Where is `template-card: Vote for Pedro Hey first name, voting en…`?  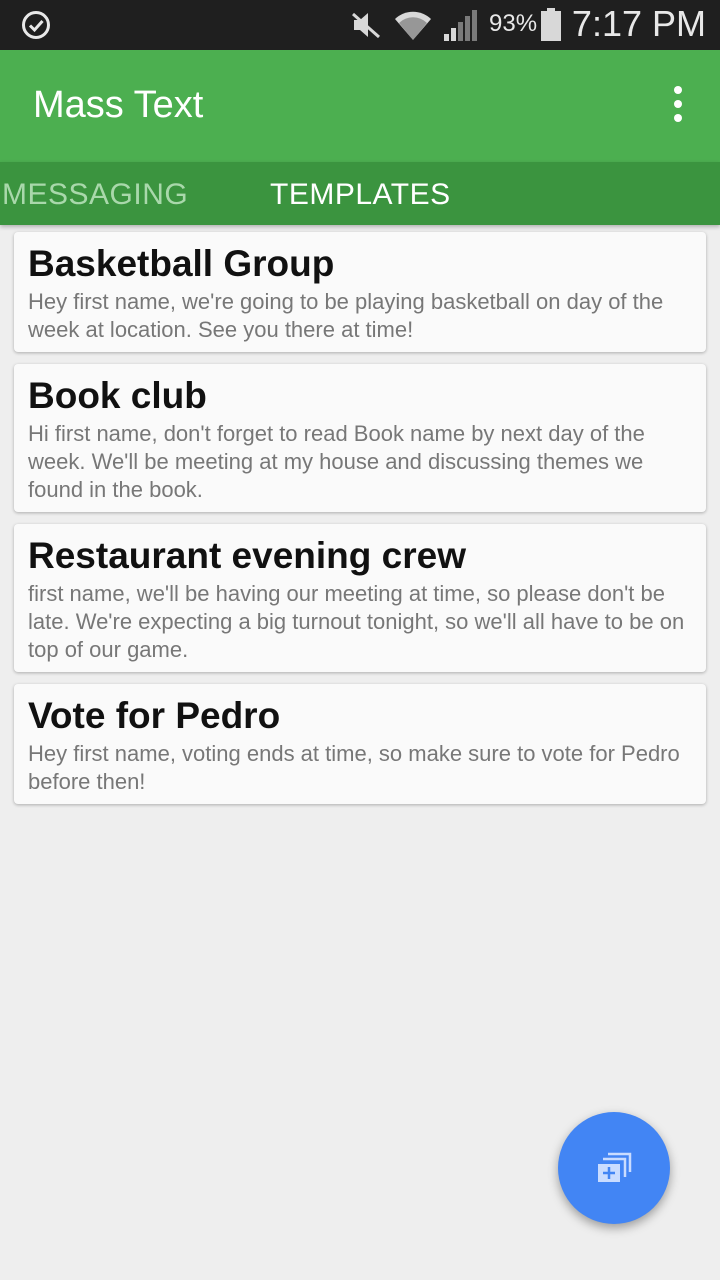 template-card: Vote for Pedro Hey first name, voting en… is located at coordinates (360, 744).